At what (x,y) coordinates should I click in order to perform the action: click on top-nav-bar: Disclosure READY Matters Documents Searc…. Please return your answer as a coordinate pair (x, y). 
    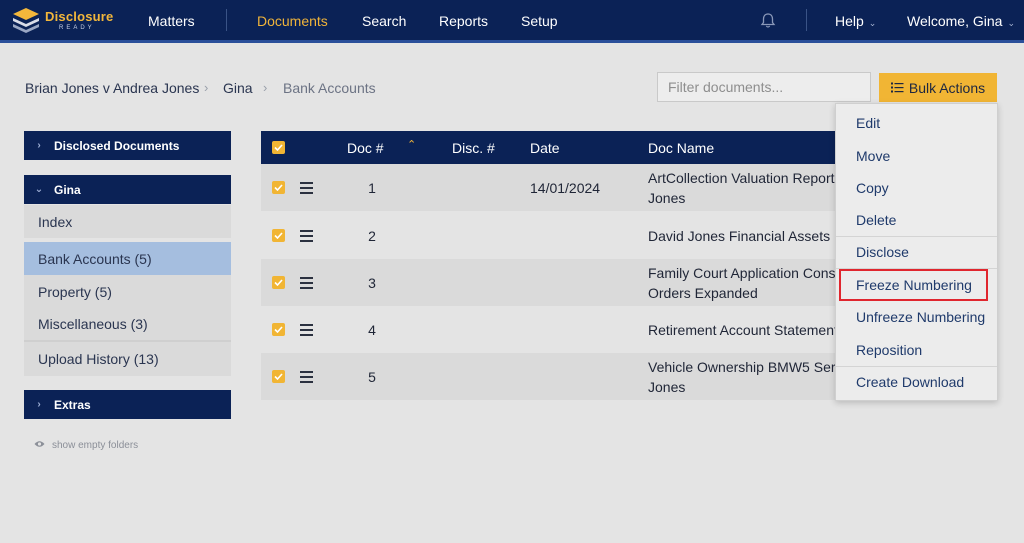
    Looking at the image, I should click on (512, 21).